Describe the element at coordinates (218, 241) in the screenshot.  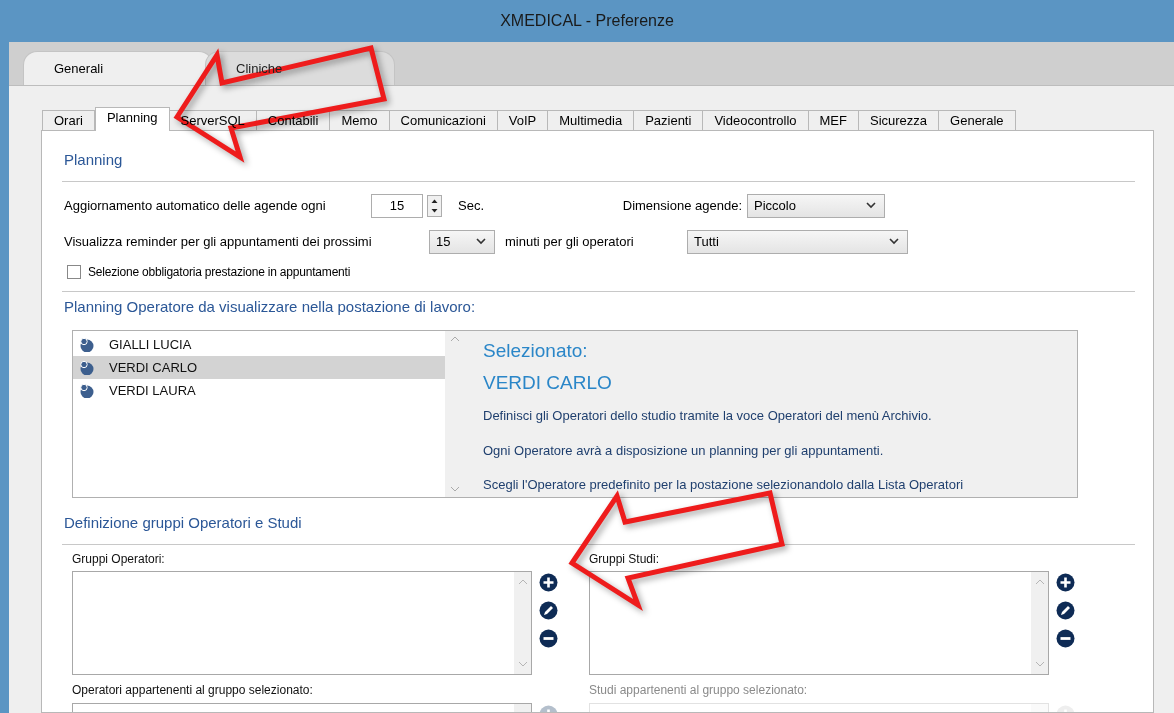
I see `field-label: Visualizza reminder per gli appuntamenti dei prossimi` at that location.